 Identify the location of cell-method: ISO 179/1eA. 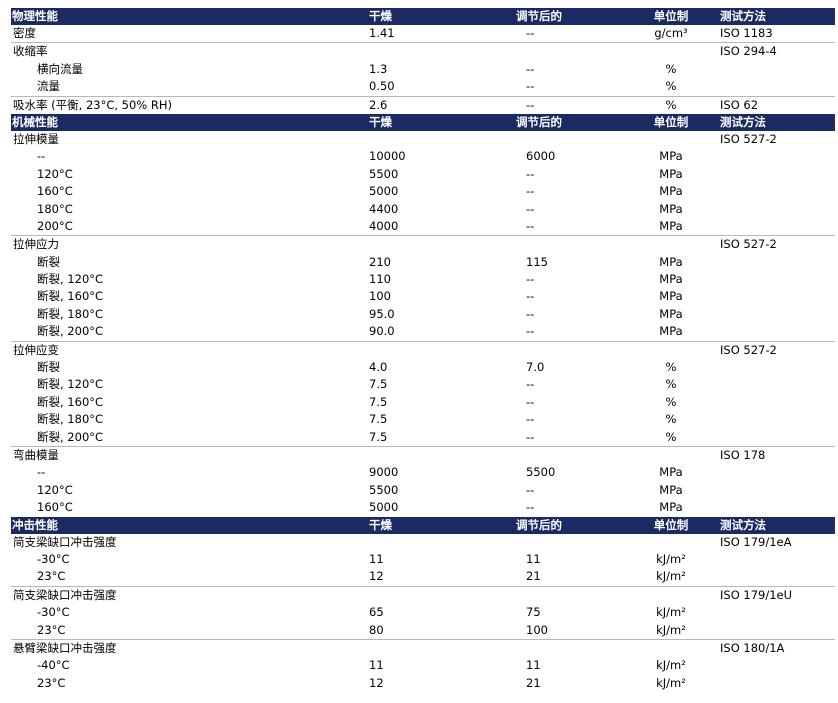
(756, 541).